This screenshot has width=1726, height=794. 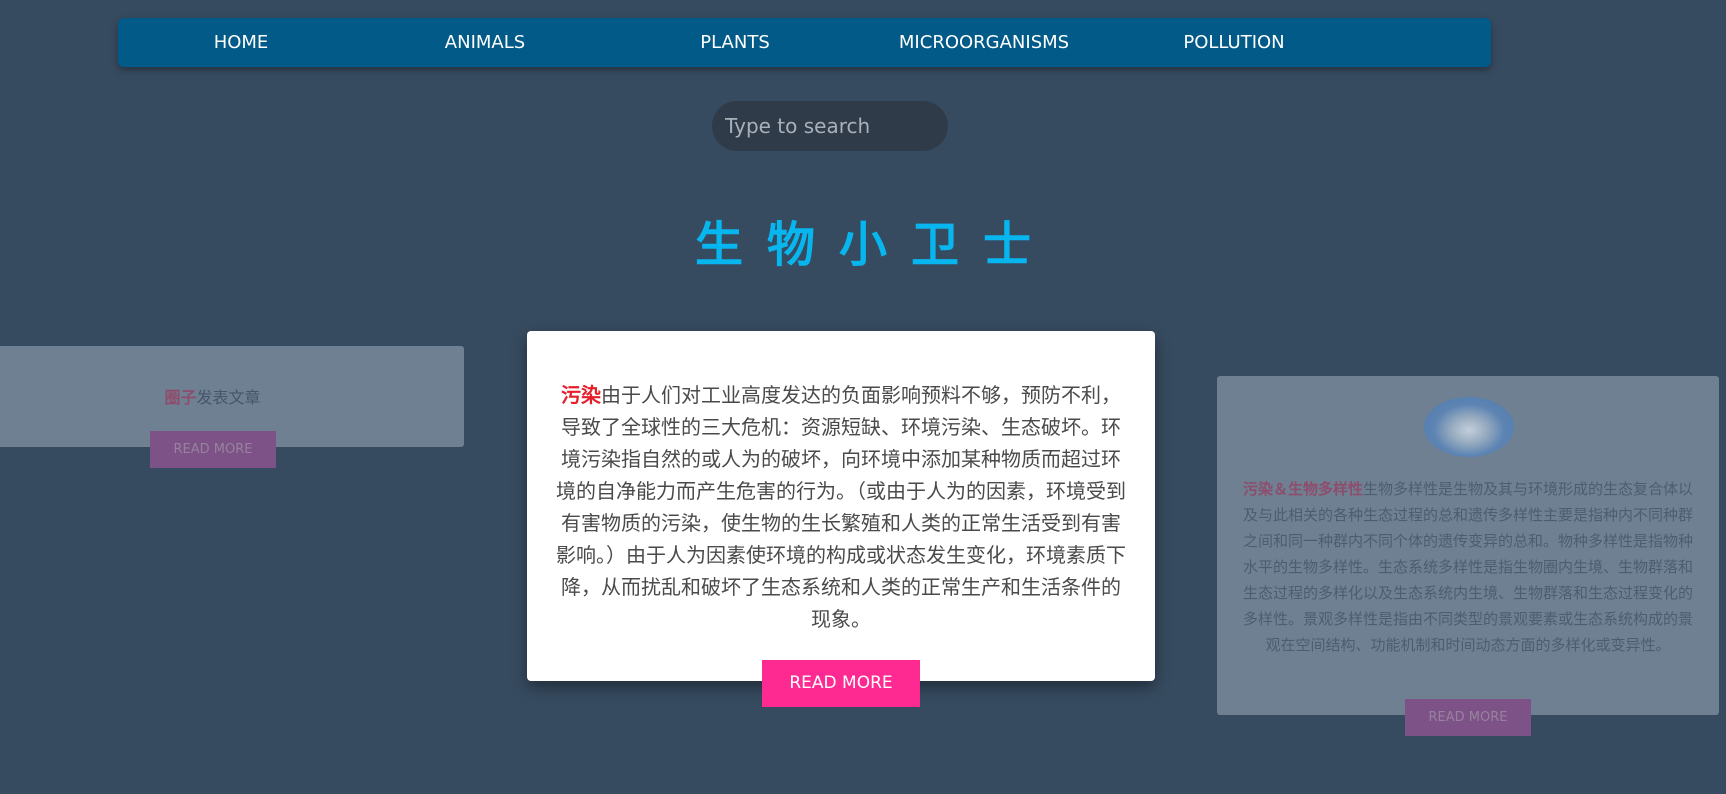 I want to click on nav-item-home: HOME, so click(x=241, y=42).